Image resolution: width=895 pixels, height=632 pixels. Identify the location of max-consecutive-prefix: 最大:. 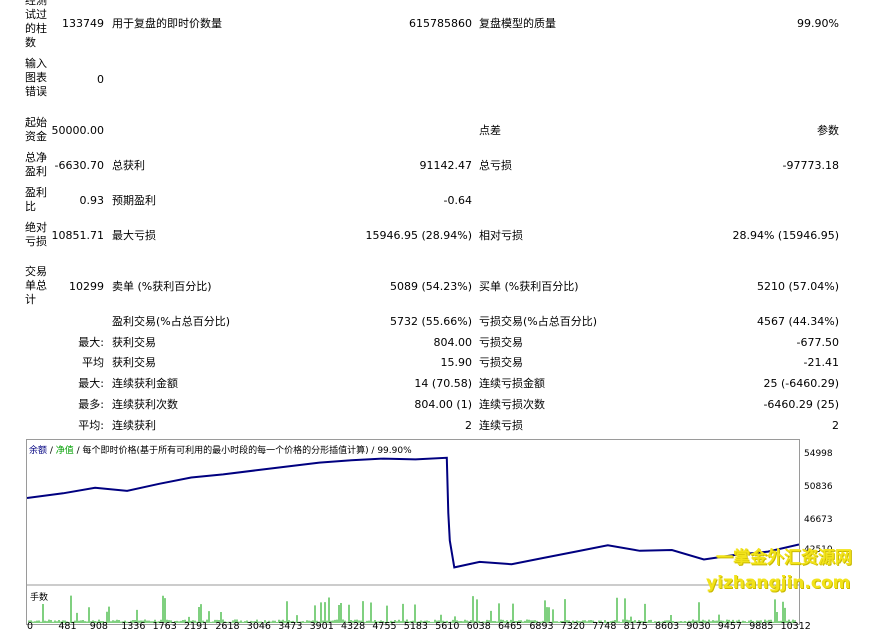
(91, 383).